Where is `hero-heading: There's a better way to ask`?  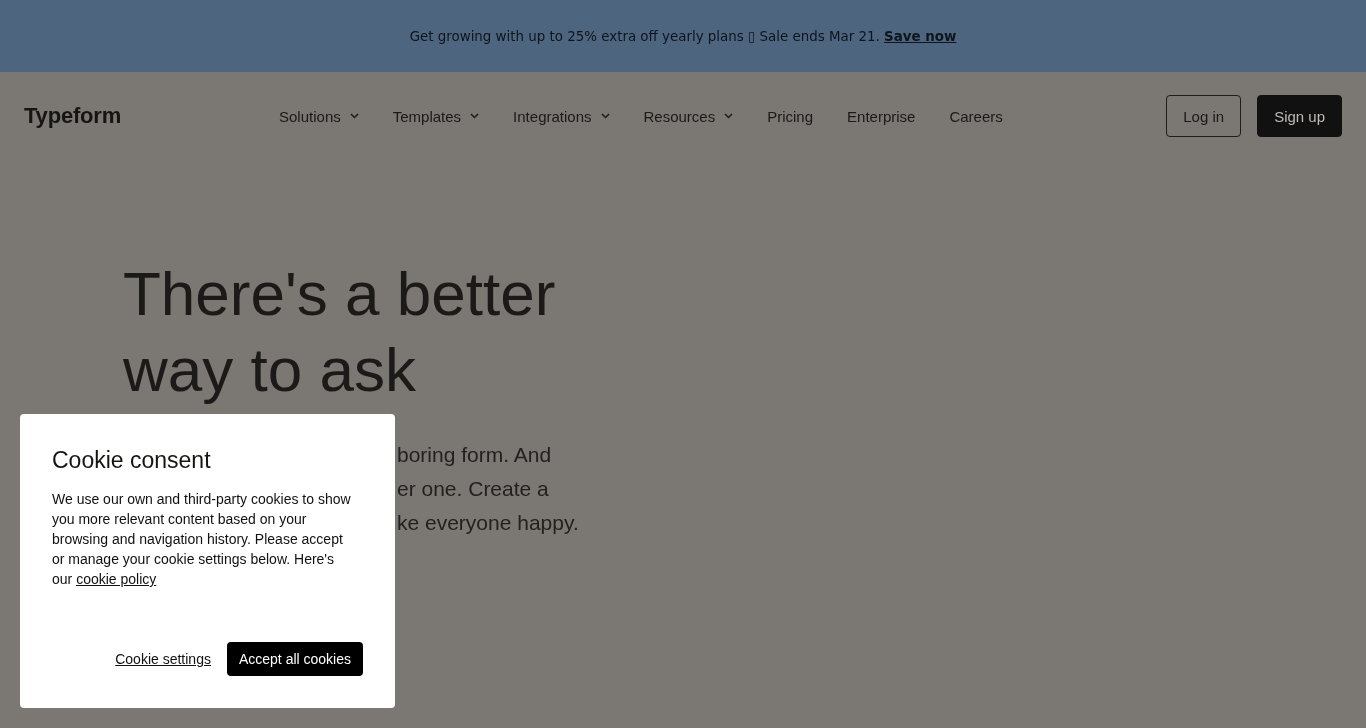
hero-heading: There's a better way to ask is located at coordinates (340, 332).